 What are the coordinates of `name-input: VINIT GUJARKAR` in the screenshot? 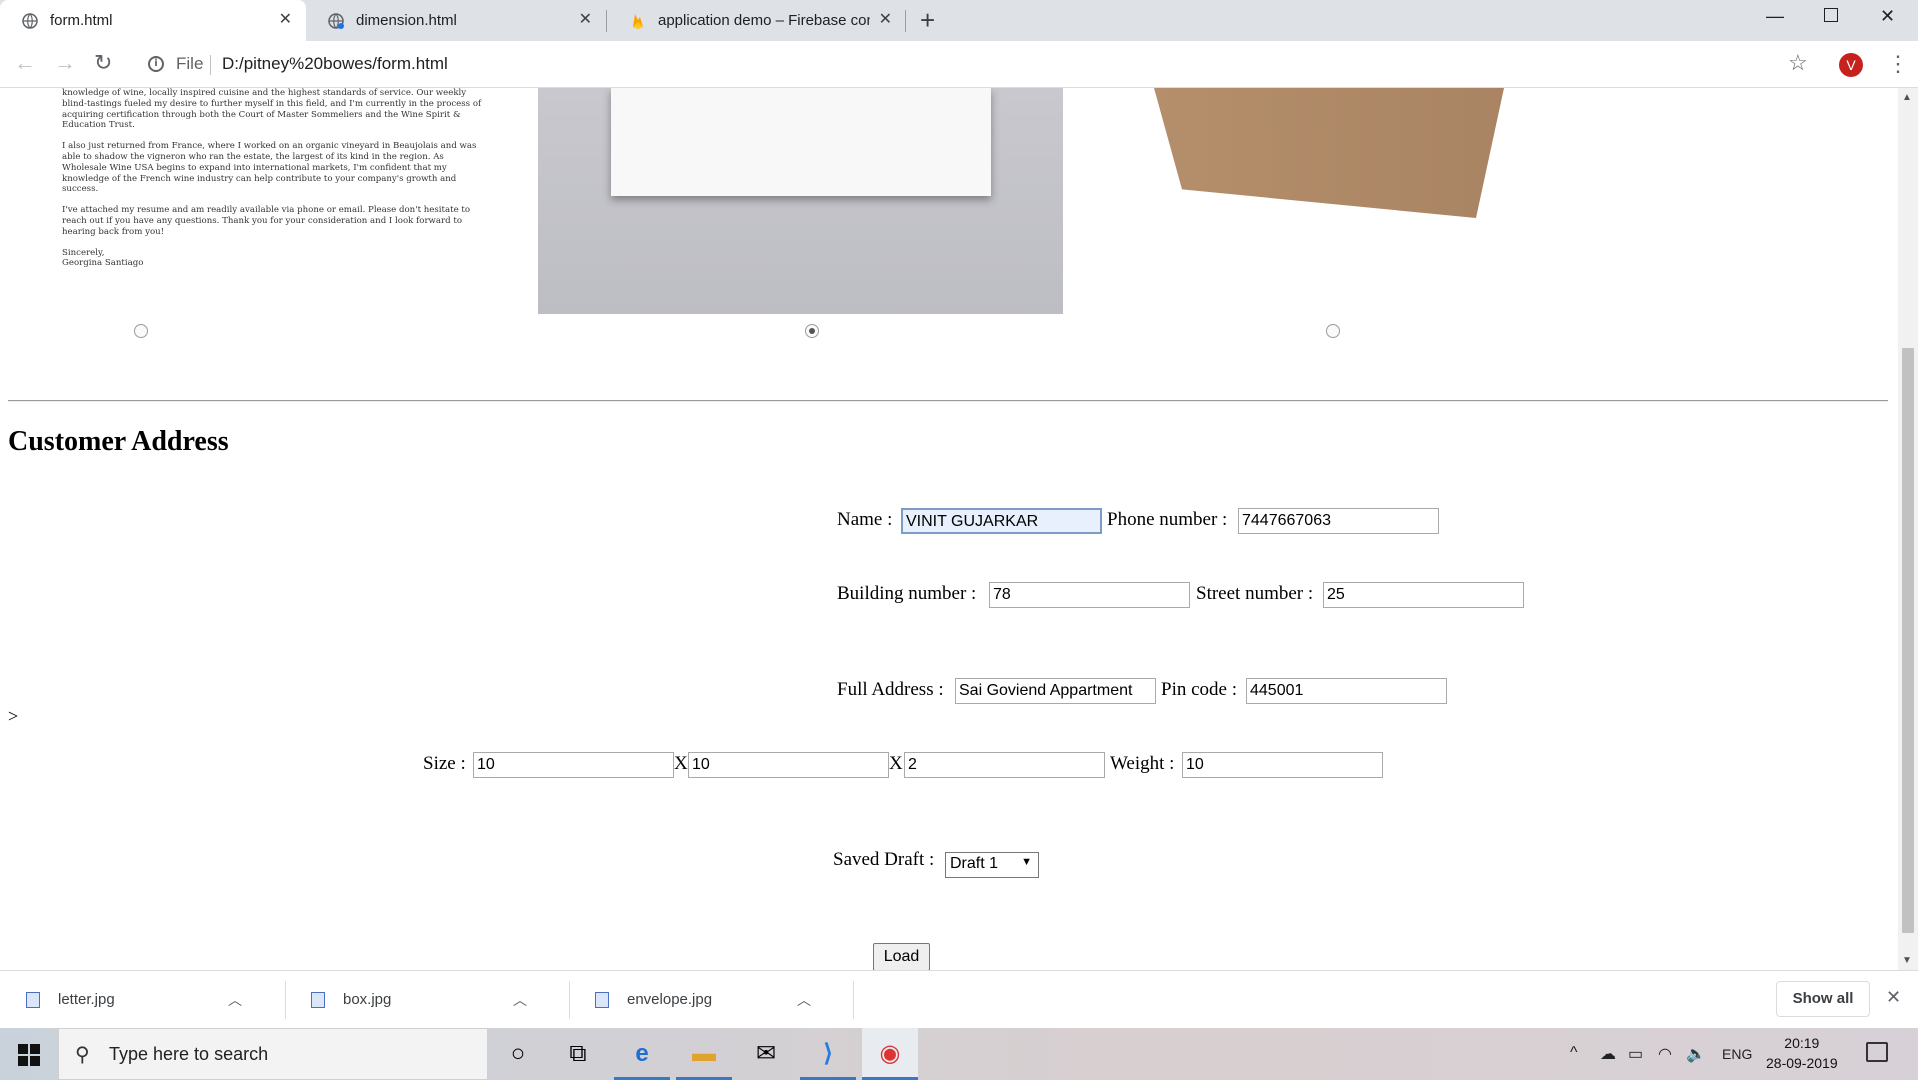 It's located at (1001, 521).